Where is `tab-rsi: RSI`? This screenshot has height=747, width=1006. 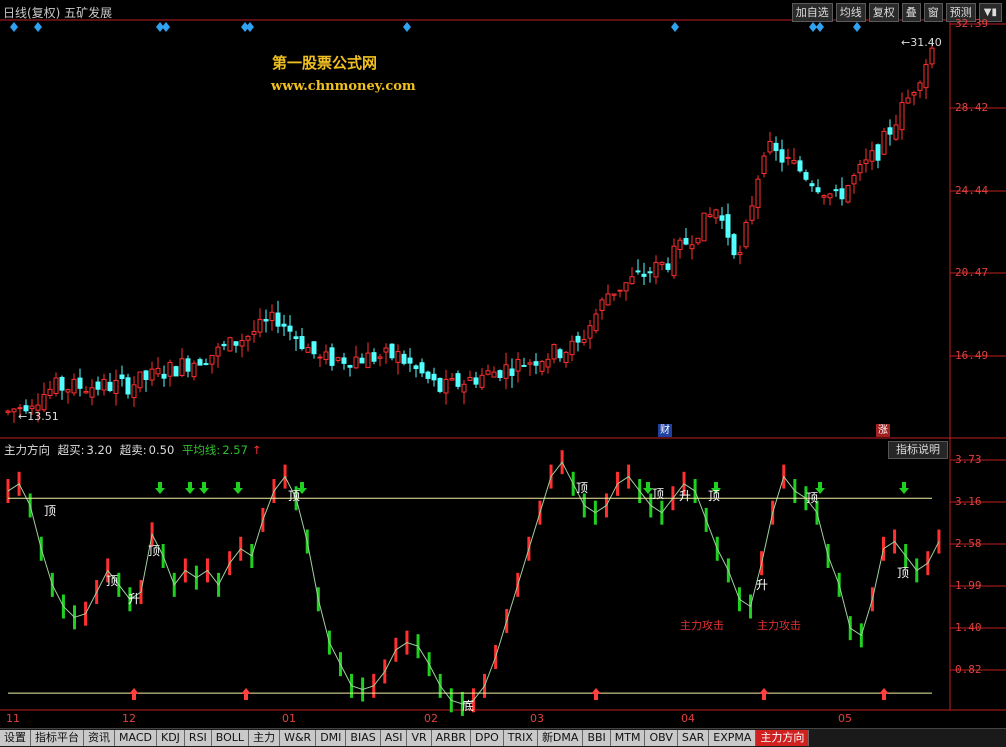
tab-rsi: RSI is located at coordinates (198, 738).